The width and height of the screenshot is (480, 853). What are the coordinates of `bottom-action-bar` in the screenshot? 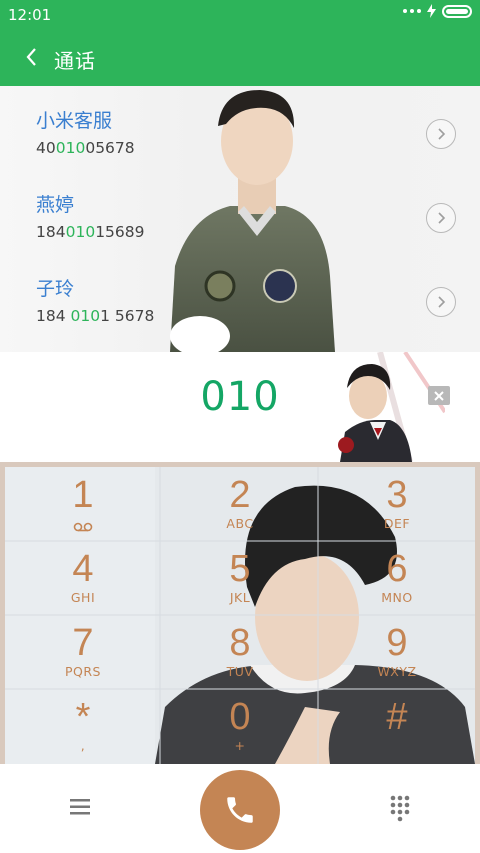 It's located at (240, 808).